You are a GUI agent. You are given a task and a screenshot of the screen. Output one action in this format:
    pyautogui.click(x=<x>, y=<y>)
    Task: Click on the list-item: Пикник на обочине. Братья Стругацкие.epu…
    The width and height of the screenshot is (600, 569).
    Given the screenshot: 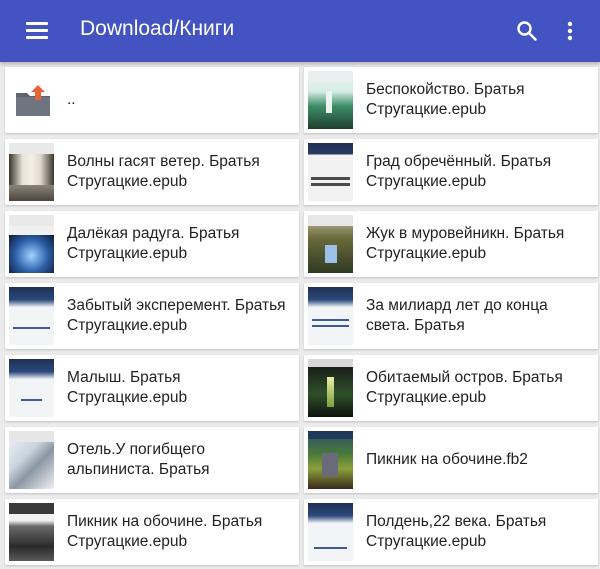 What is the action you would take?
    pyautogui.click(x=152, y=532)
    